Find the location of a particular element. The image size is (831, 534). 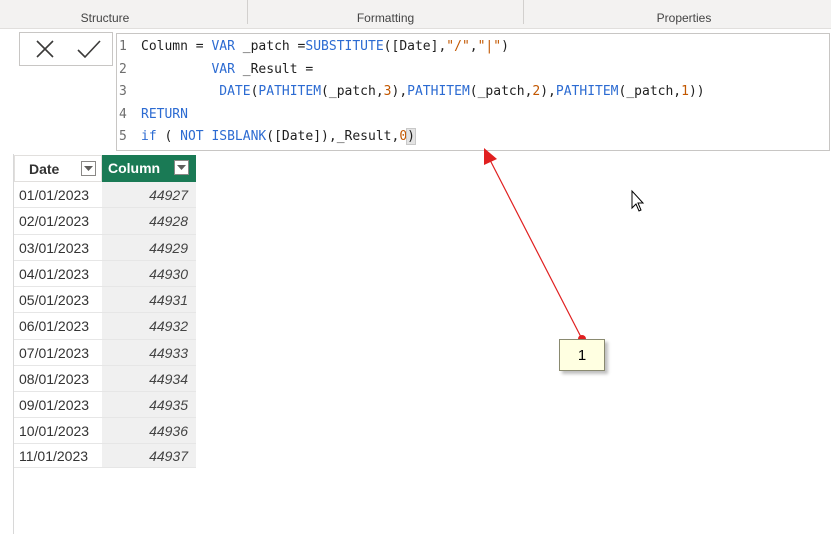

column-value-cell: 44933 is located at coordinates (149, 352).